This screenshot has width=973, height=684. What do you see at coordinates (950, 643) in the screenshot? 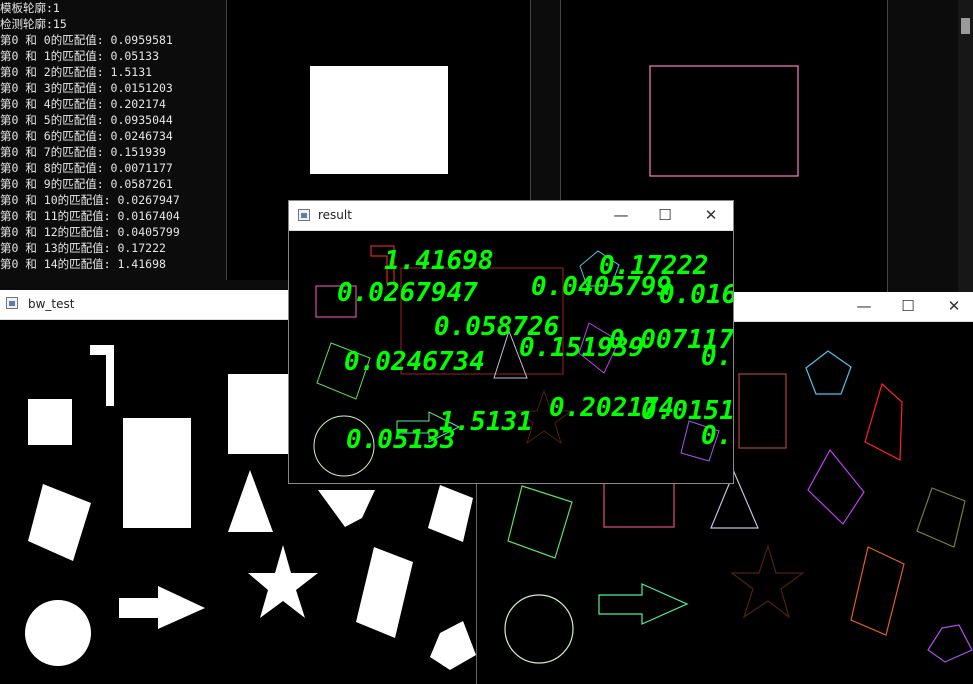
I see `contour-small-diamond` at bounding box center [950, 643].